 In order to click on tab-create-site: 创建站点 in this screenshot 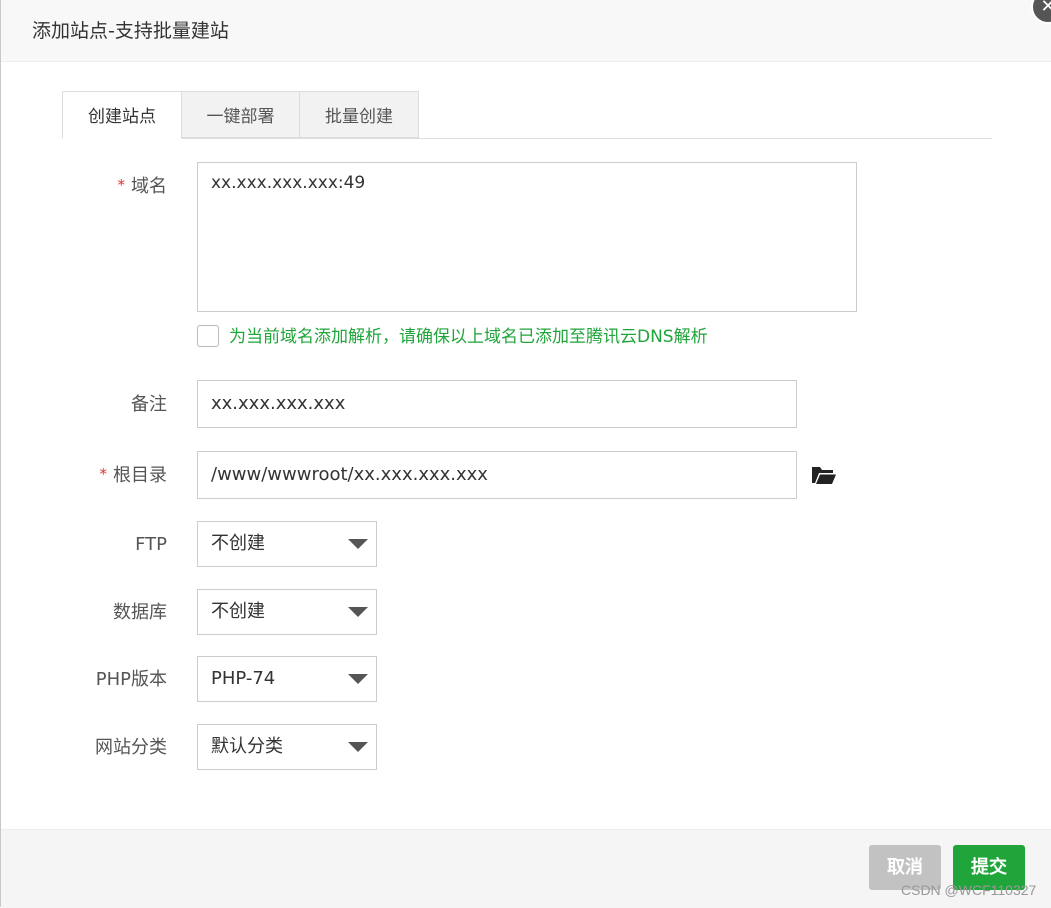, I will do `click(122, 115)`.